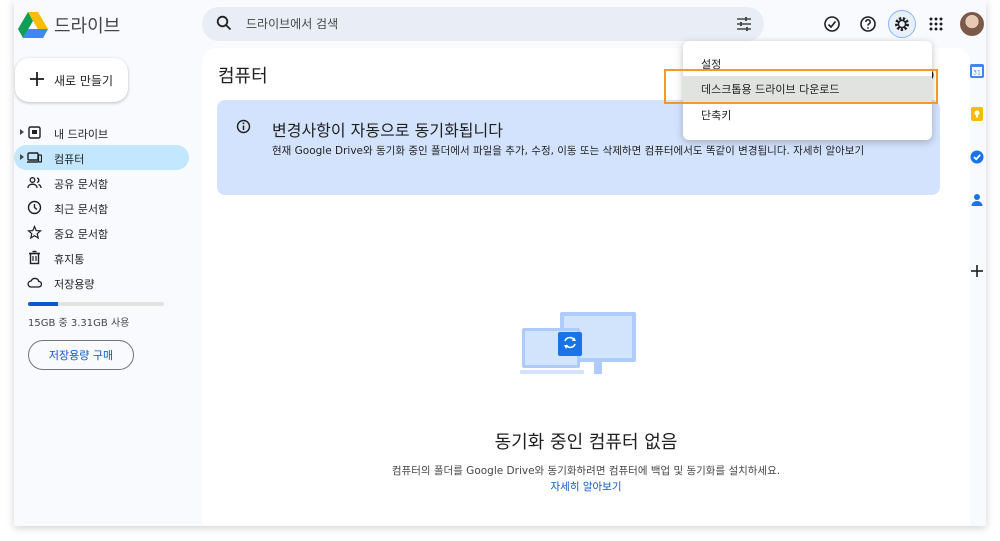 The width and height of the screenshot is (1000, 541). What do you see at coordinates (977, 73) in the screenshot?
I see `svg-text: 31` at bounding box center [977, 73].